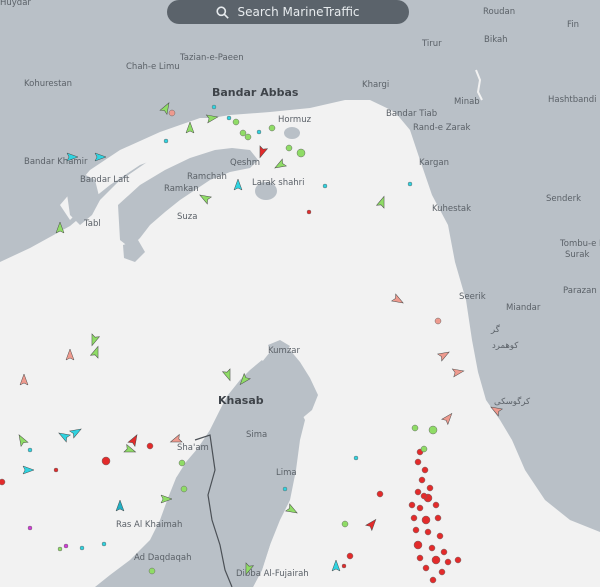 The image size is (600, 587). I want to click on place-label-bikah: Bikah, so click(496, 40).